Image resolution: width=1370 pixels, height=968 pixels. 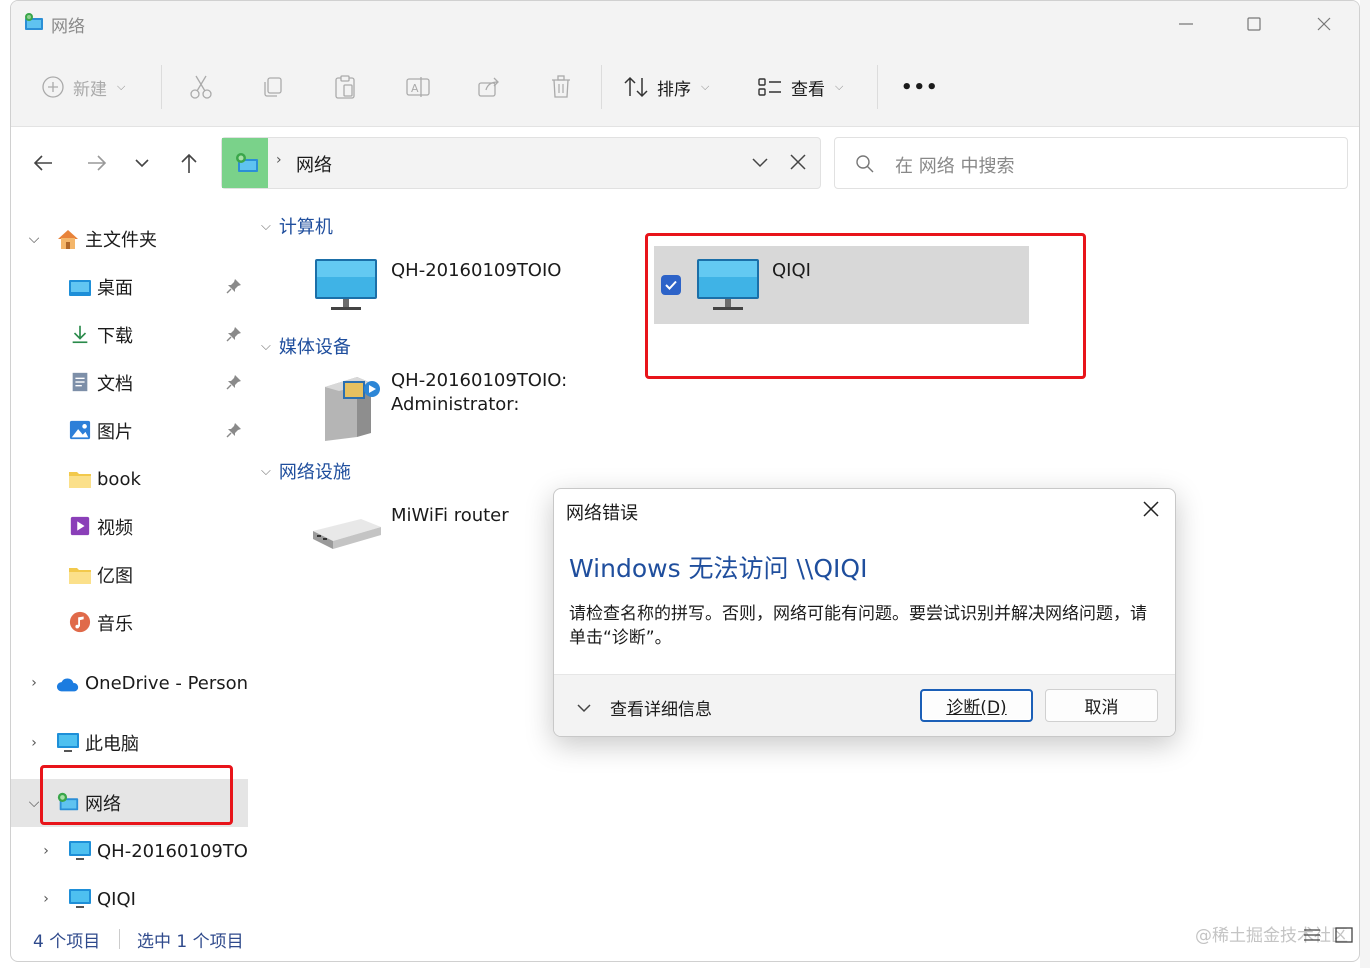 What do you see at coordinates (1312, 935) in the screenshot?
I see `details-view-icon` at bounding box center [1312, 935].